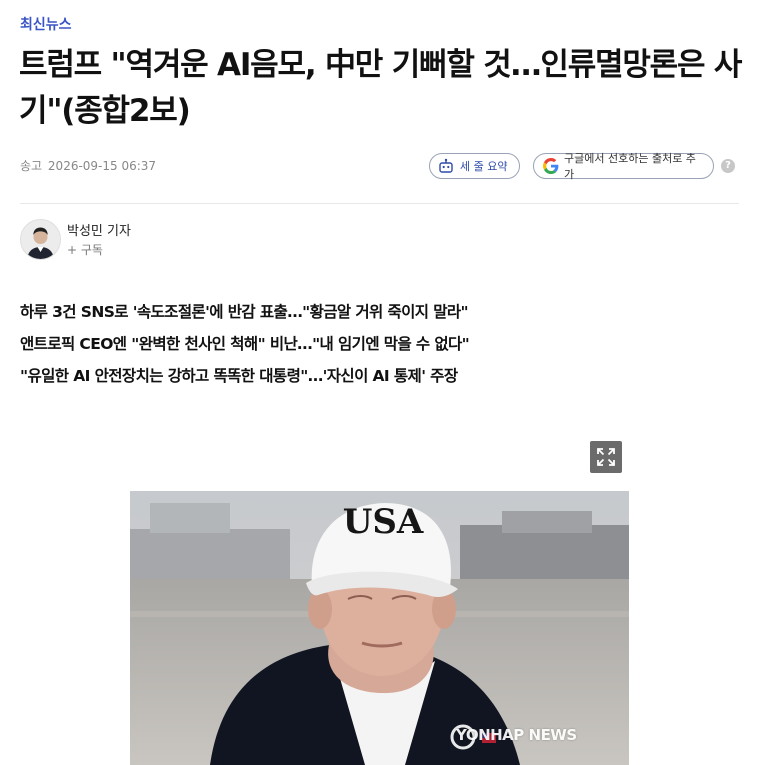  Describe the element at coordinates (40, 239) in the screenshot. I see `reporter-avatar` at that location.